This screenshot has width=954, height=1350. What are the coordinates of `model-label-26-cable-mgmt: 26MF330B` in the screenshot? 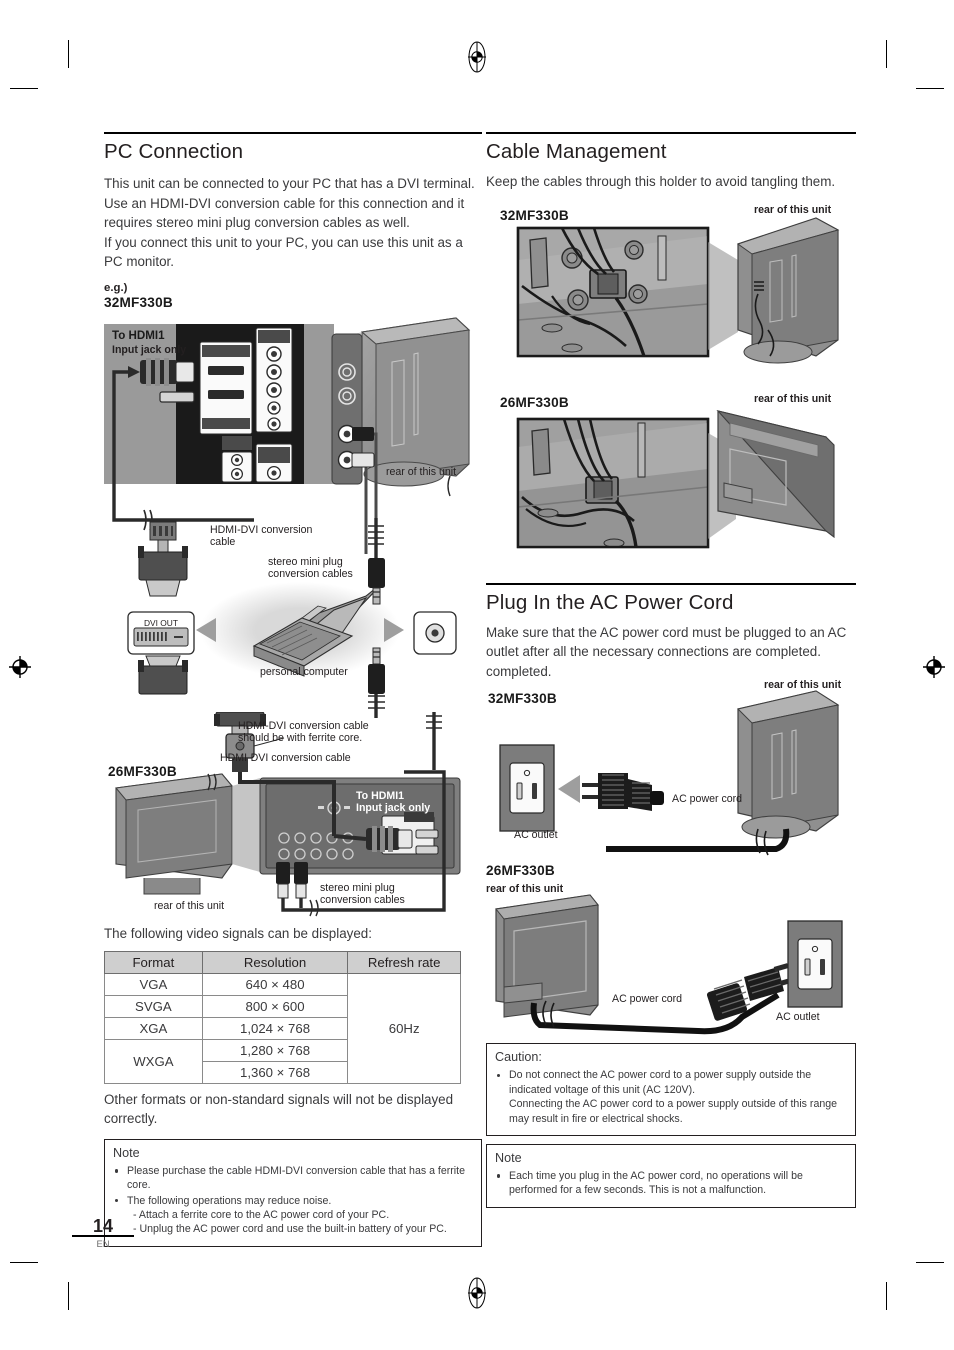 It's located at (534, 402).